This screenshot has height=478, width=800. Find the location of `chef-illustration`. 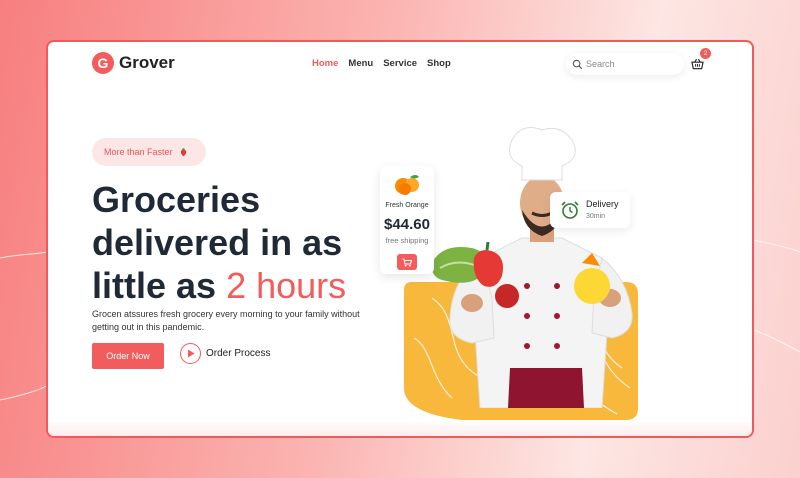

chef-illustration is located at coordinates (532, 267).